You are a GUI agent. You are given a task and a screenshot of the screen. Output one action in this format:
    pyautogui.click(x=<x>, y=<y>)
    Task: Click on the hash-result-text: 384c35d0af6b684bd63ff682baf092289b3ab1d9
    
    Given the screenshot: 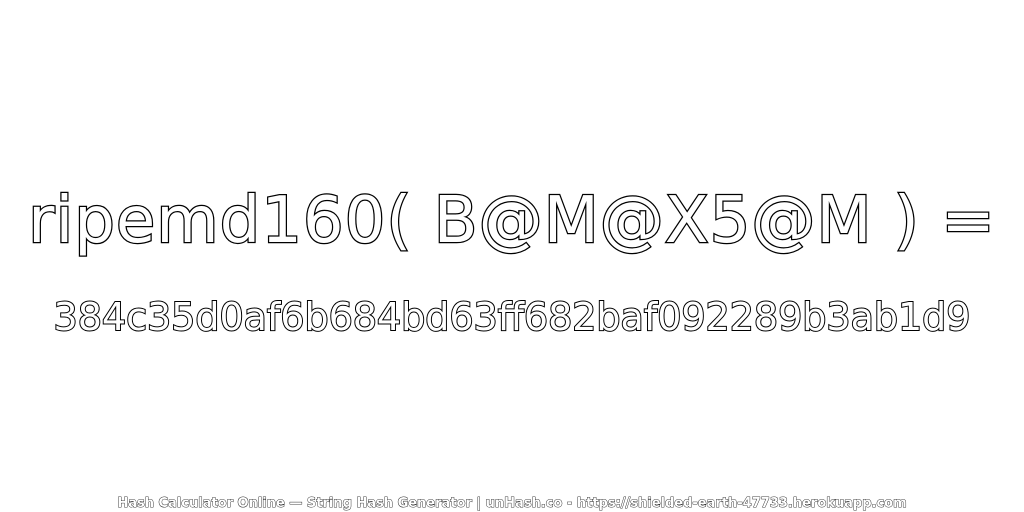 What is the action you would take?
    pyautogui.click(x=512, y=317)
    